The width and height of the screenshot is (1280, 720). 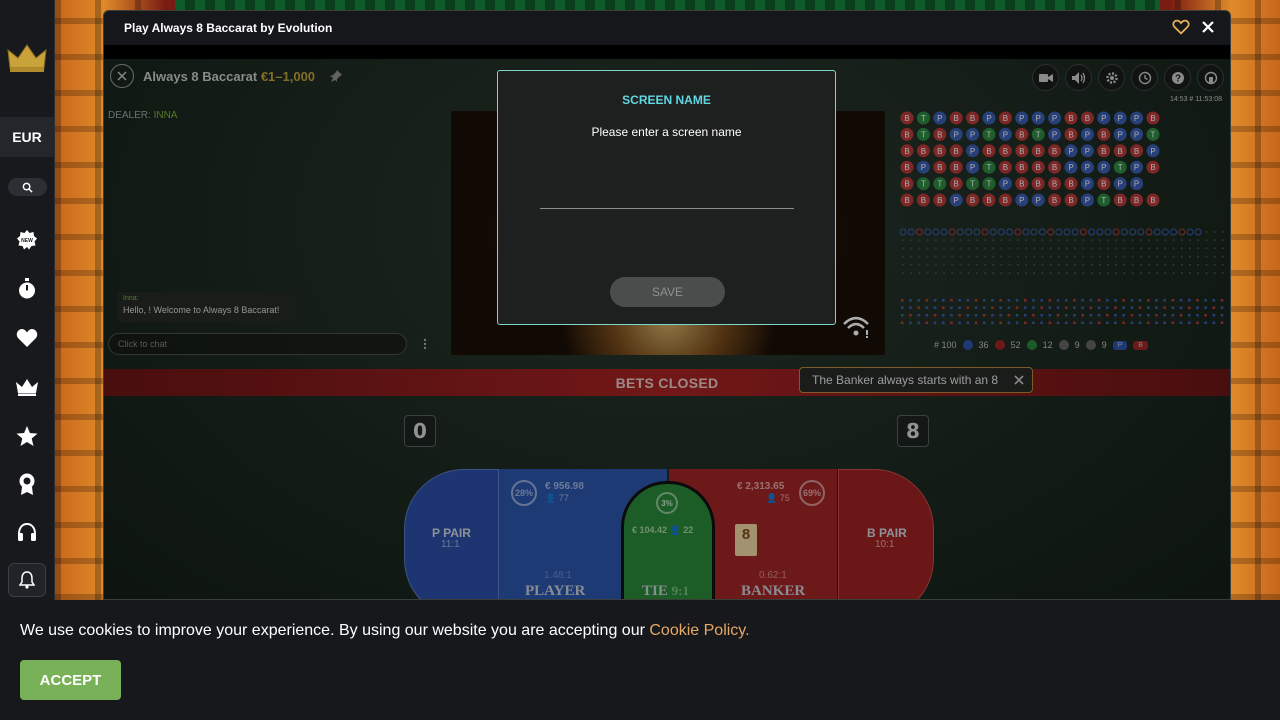 I want to click on dialog-title: SCREEN NAME, so click(x=666, y=100).